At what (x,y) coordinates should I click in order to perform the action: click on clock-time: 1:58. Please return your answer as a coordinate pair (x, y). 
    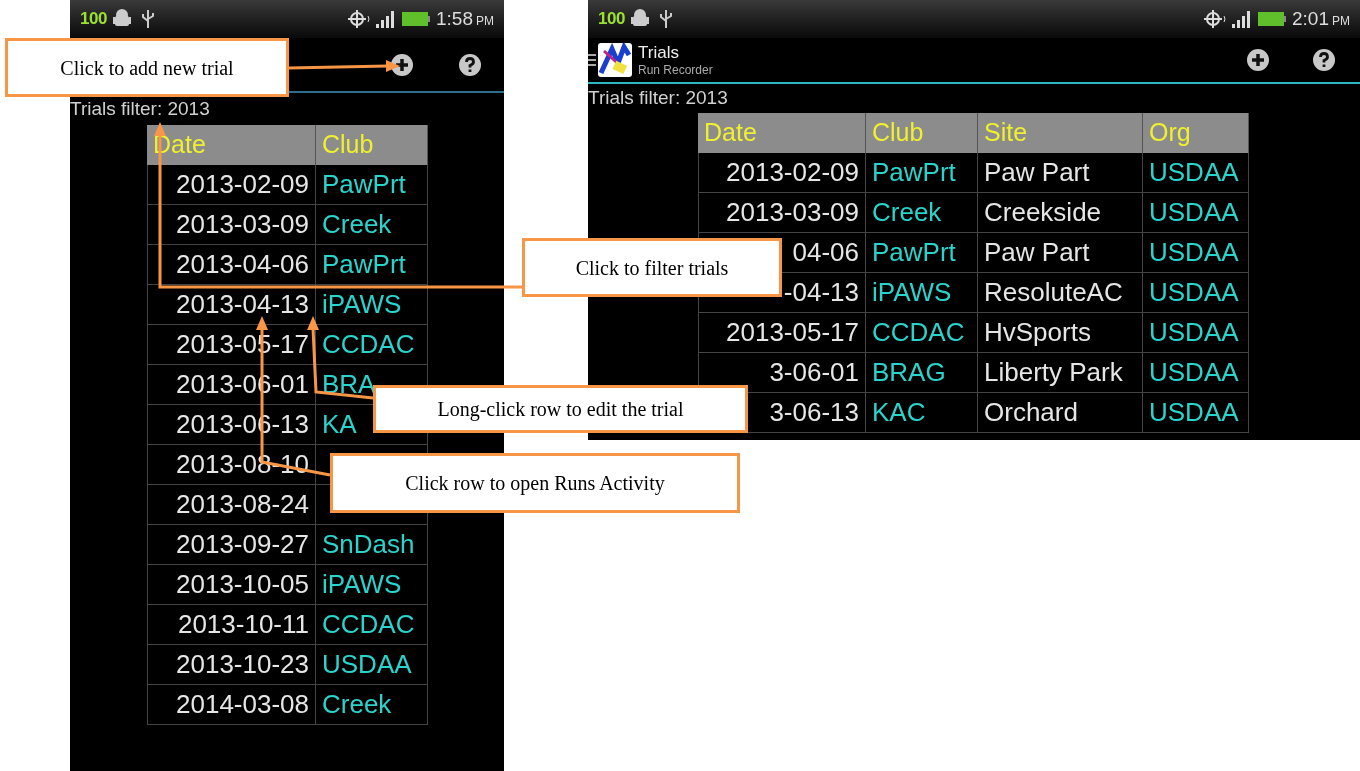
    Looking at the image, I should click on (454, 18).